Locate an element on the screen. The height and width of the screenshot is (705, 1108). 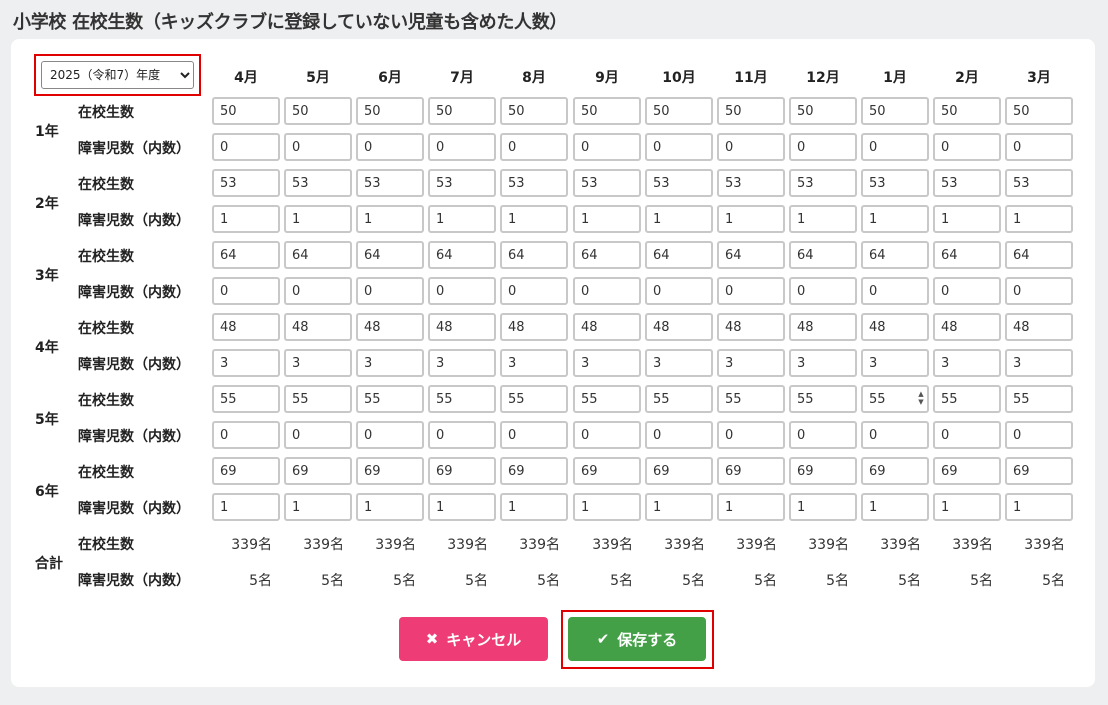
save-button: ✔ 保存する is located at coordinates (637, 639).